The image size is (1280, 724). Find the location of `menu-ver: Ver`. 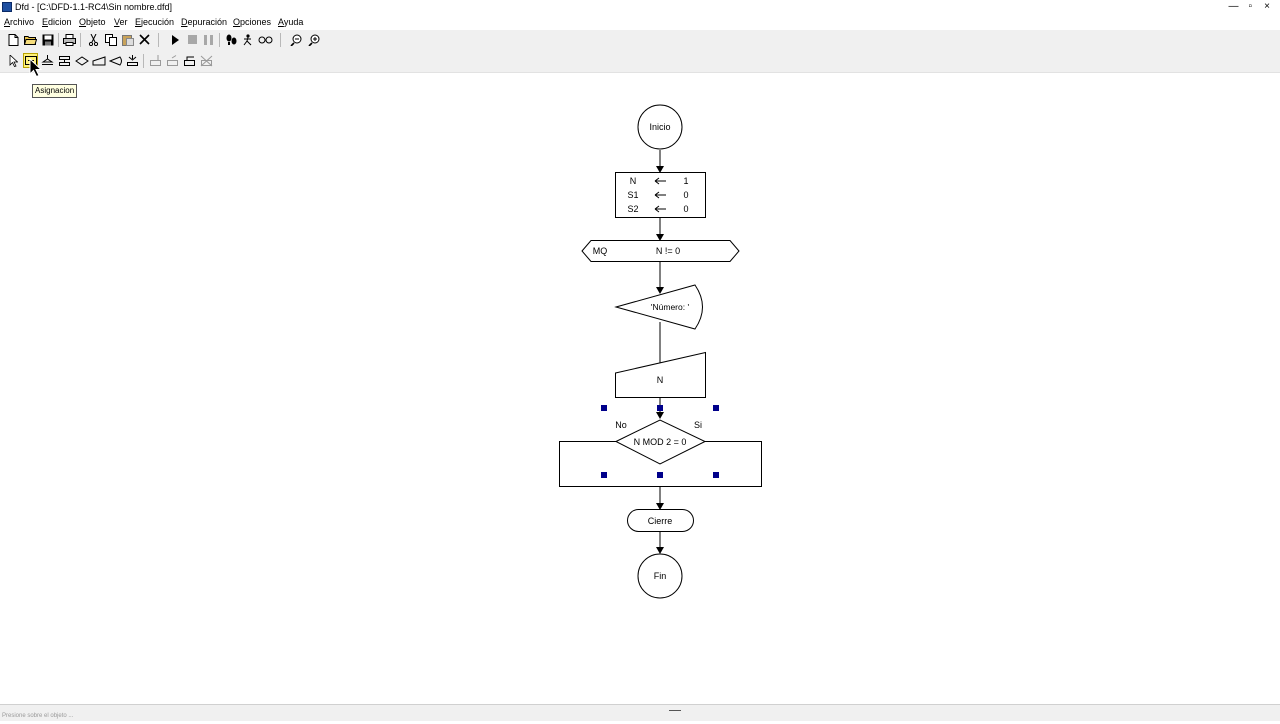

menu-ver: Ver is located at coordinates (121, 22).